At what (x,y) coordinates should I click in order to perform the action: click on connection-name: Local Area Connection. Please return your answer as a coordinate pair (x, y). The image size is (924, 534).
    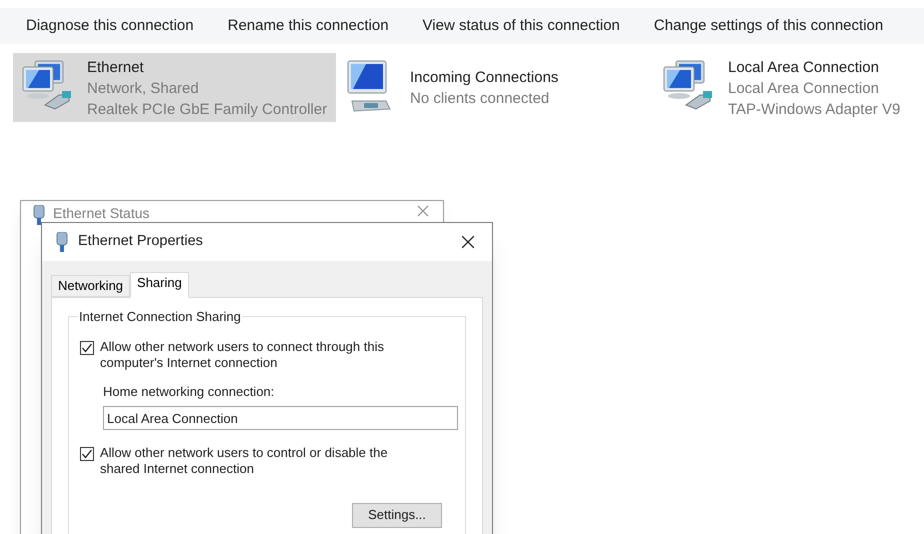
    Looking at the image, I should click on (804, 68).